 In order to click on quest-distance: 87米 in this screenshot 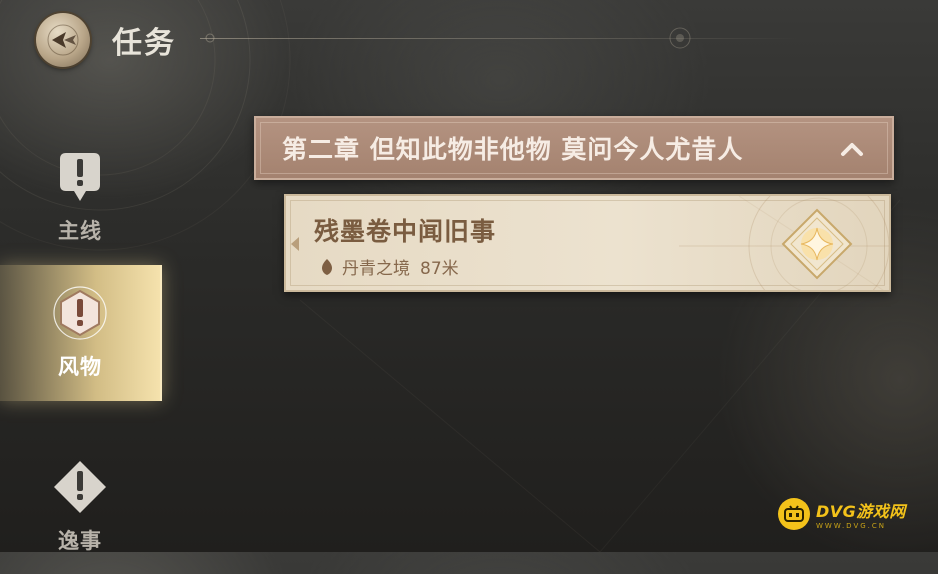, I will do `click(439, 269)`.